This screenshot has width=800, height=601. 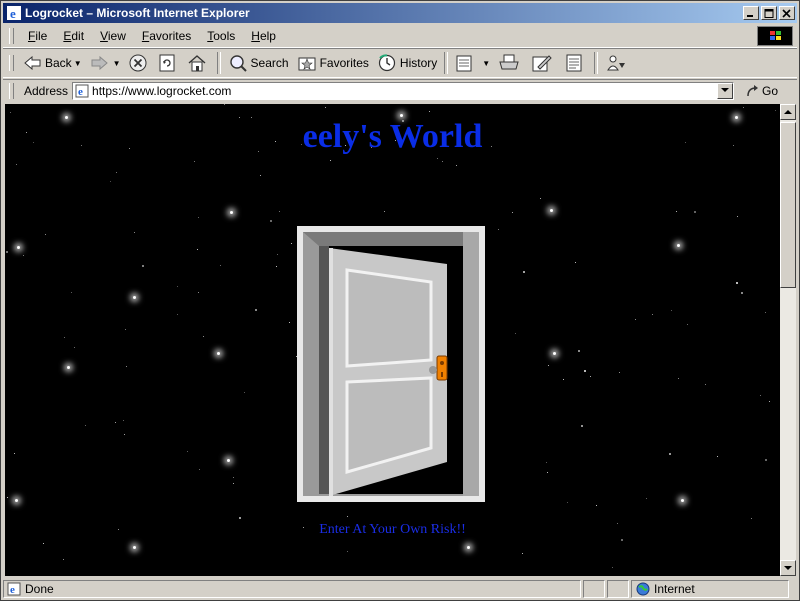 What do you see at coordinates (263, 36) in the screenshot?
I see `menu-help: Help` at bounding box center [263, 36].